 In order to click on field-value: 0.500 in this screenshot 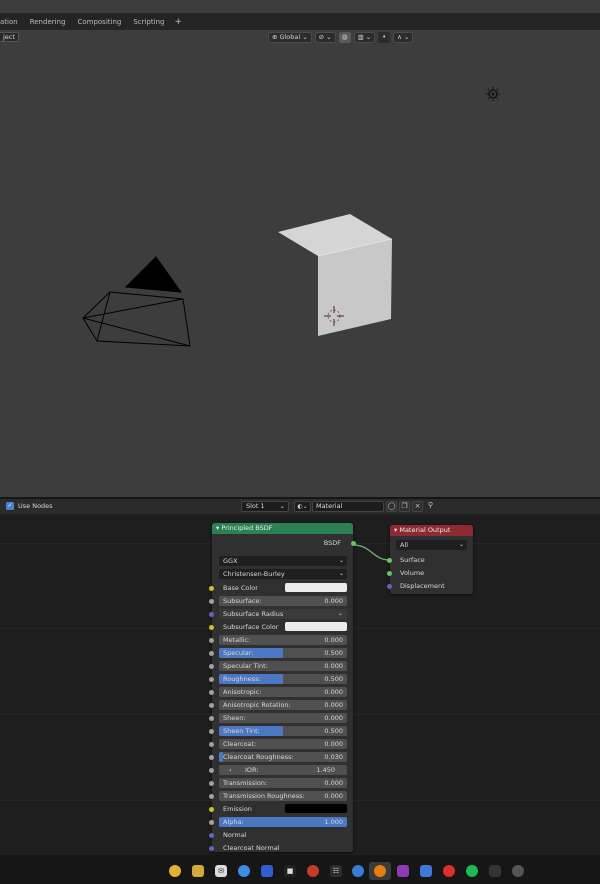, I will do `click(333, 679)`.